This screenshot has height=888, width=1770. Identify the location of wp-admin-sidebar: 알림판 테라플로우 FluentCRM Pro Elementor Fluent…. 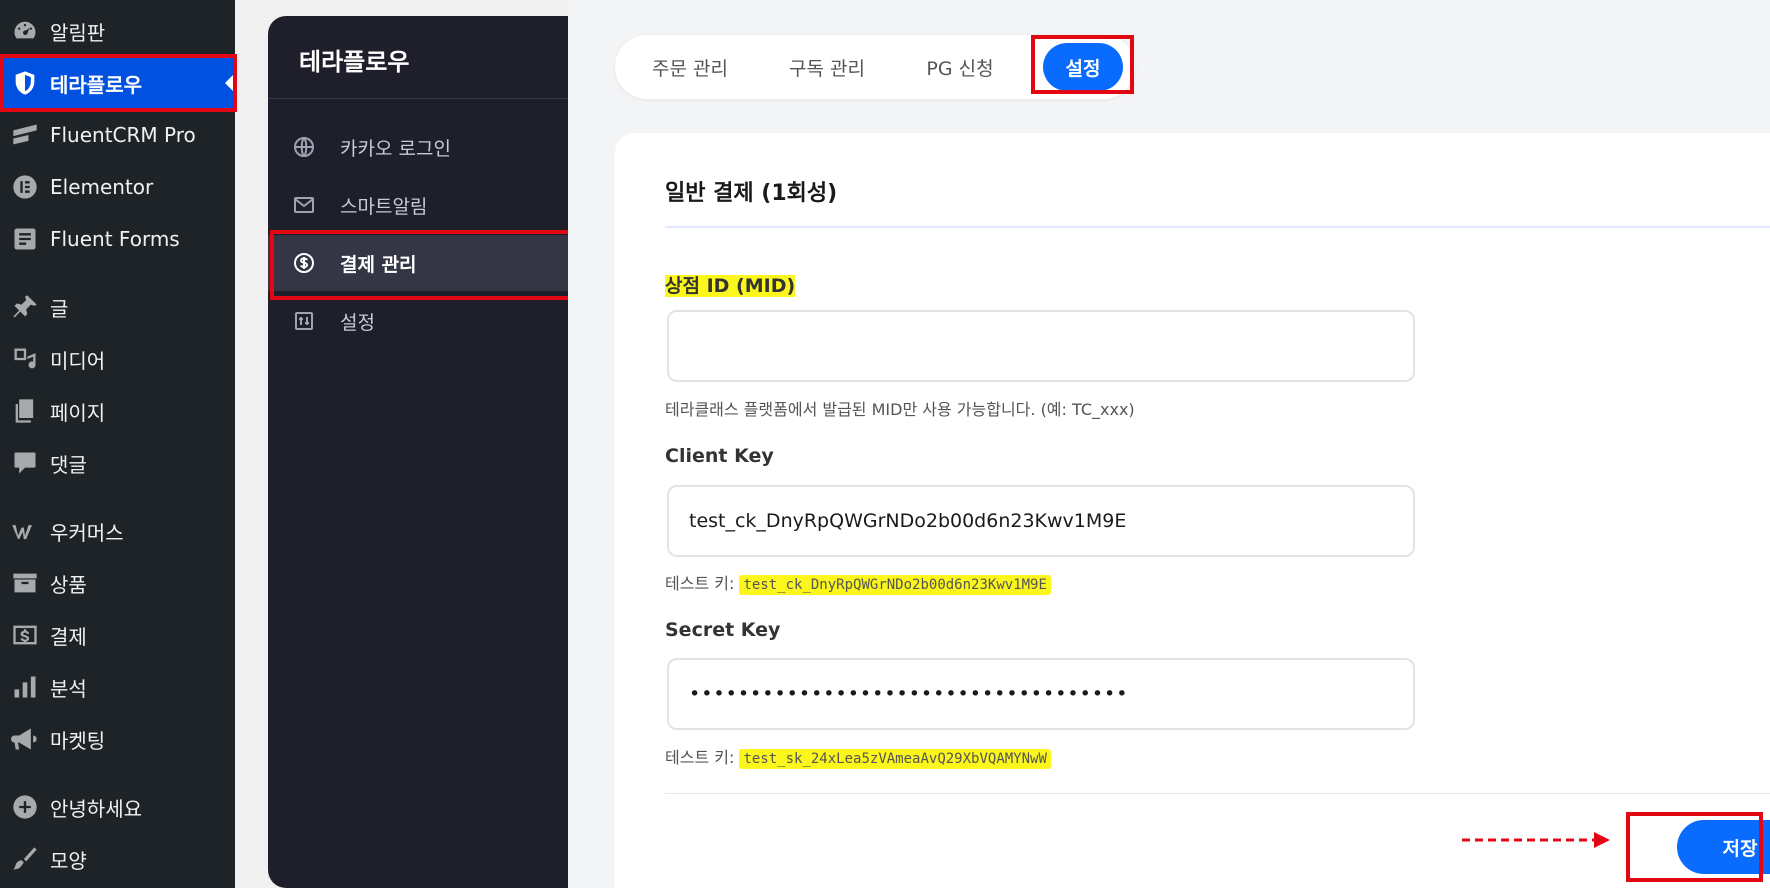
(117, 444).